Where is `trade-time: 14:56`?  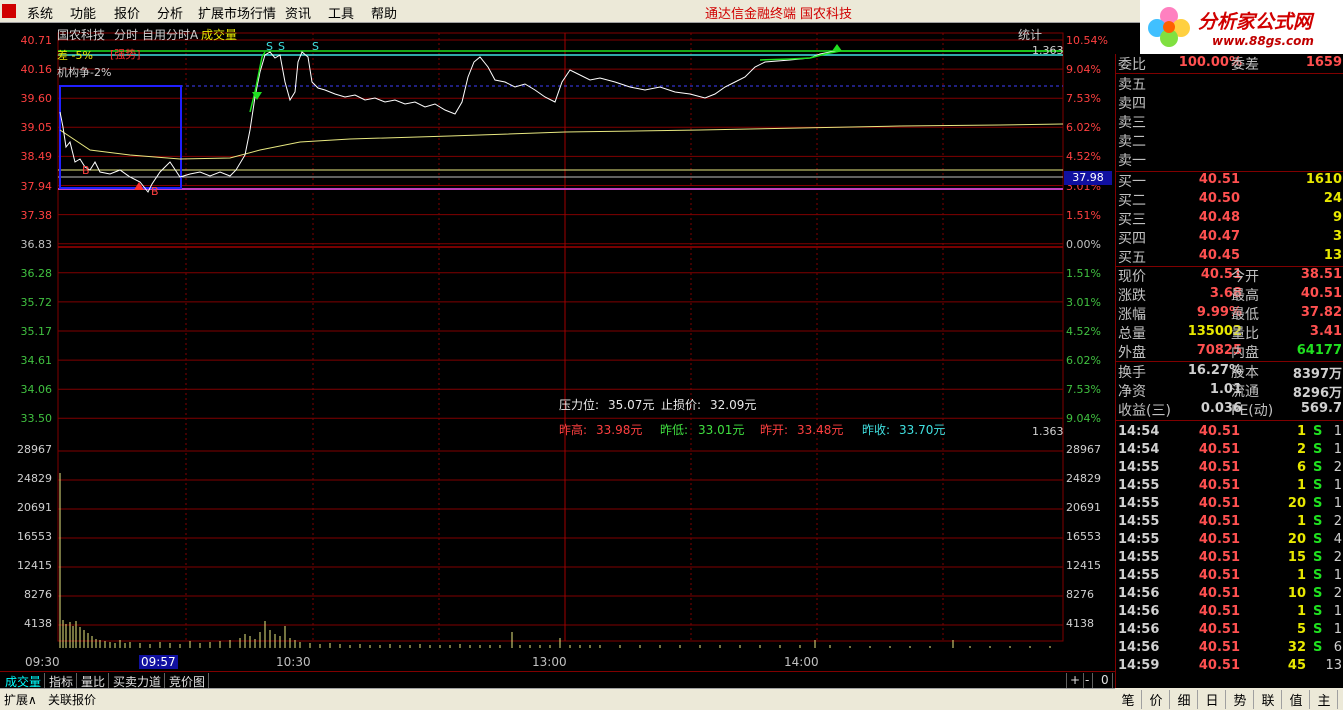 trade-time: 14:56 is located at coordinates (1139, 629).